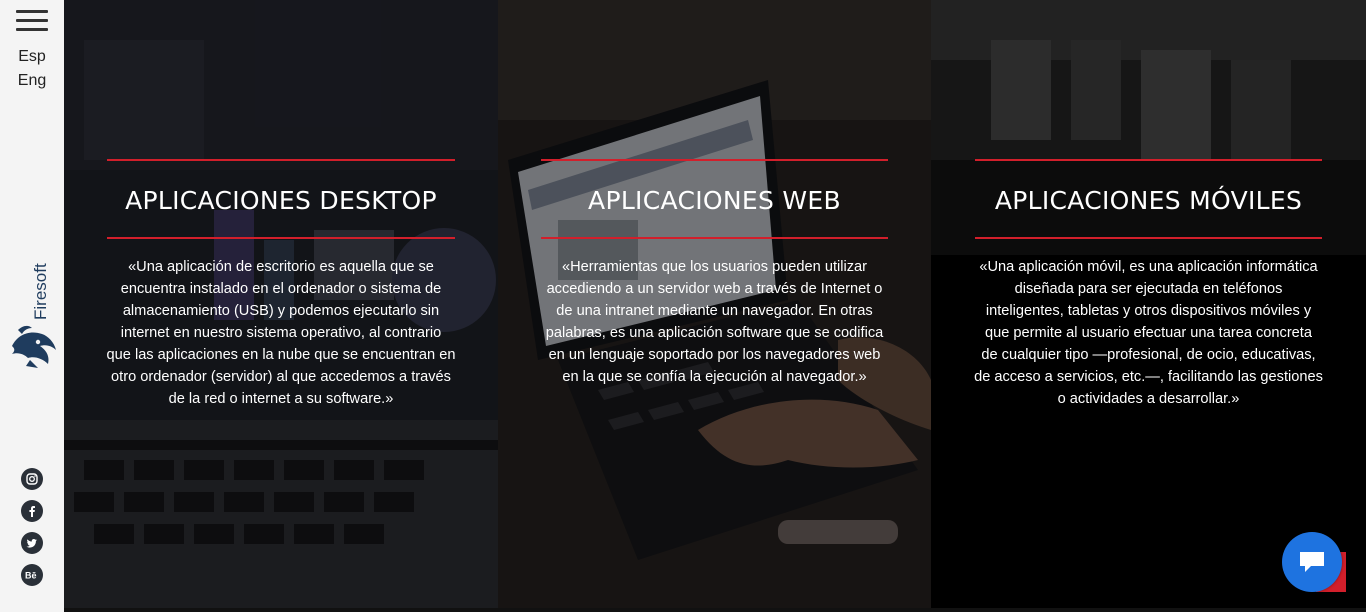 The height and width of the screenshot is (612, 1366). I want to click on chat-widget, so click(1314, 562).